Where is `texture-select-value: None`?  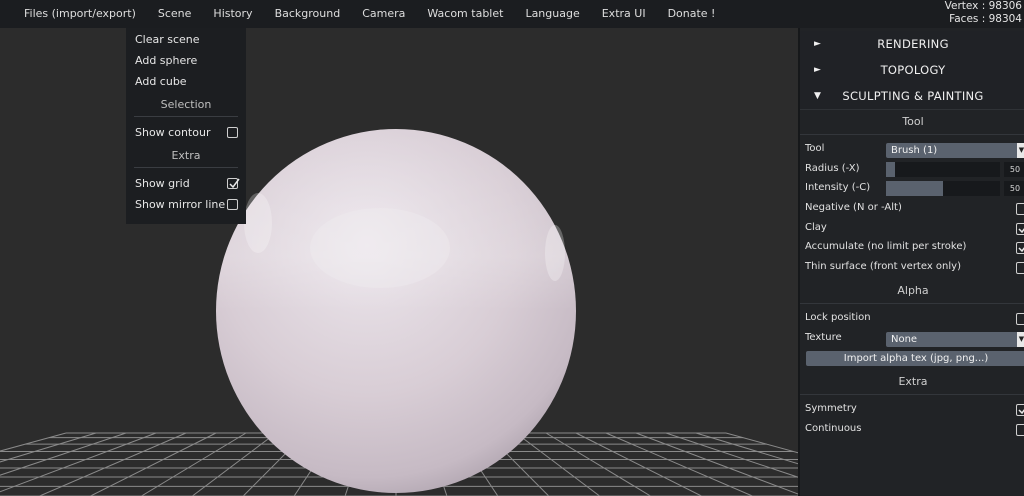 texture-select-value: None is located at coordinates (904, 339).